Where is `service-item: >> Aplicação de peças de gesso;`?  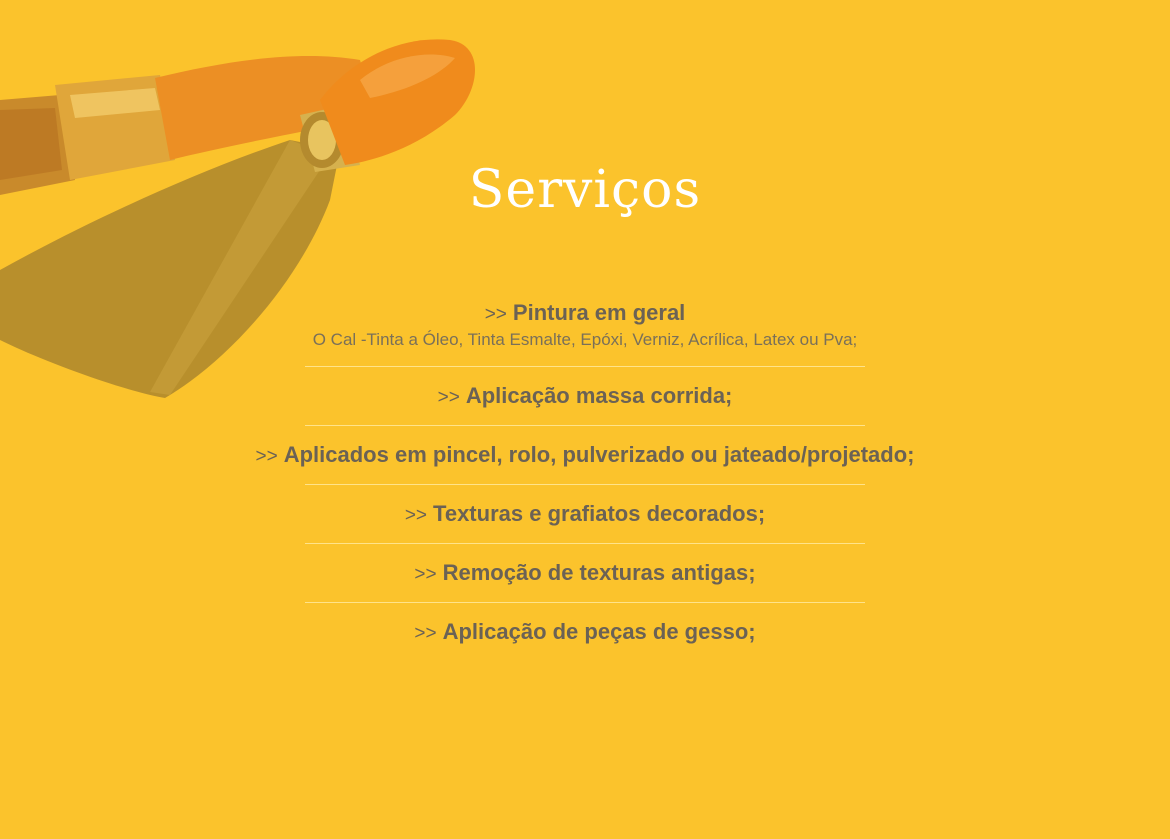
service-item: >> Aplicação de peças de gesso; is located at coordinates (585, 632).